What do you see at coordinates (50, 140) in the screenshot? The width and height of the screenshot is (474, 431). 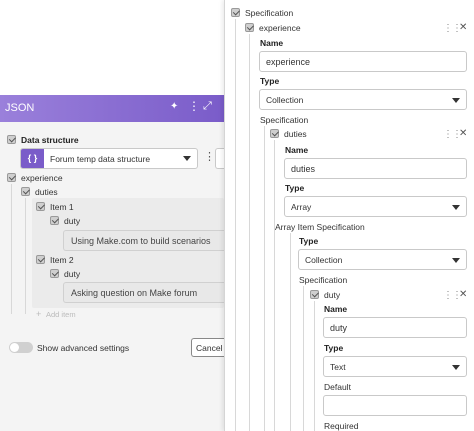 I see `data-structure-label: Data structure` at bounding box center [50, 140].